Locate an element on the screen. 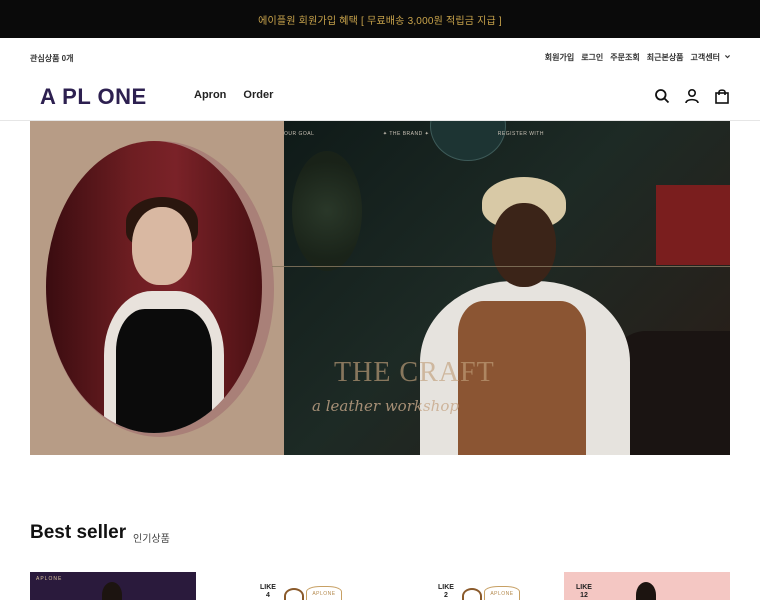 The height and width of the screenshot is (600, 760). product-card: LIKE 4 APLONE is located at coordinates (291, 586).